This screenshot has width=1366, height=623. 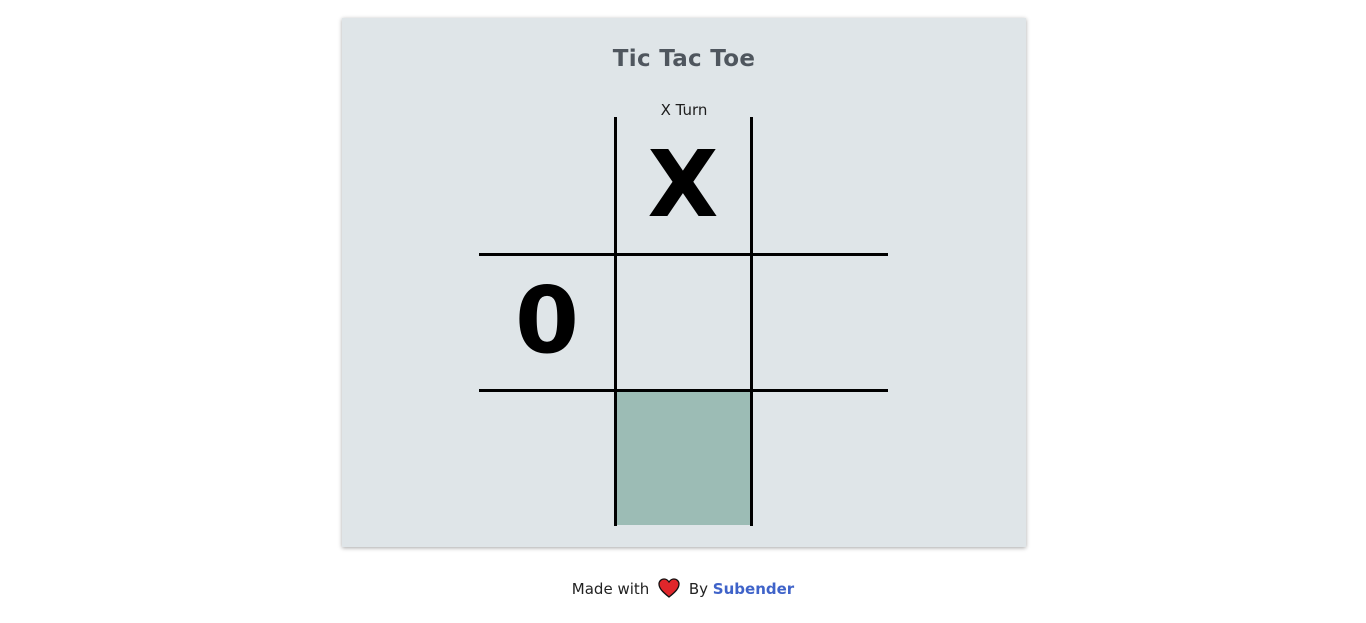 What do you see at coordinates (698, 589) in the screenshot?
I see `footer-by: By` at bounding box center [698, 589].